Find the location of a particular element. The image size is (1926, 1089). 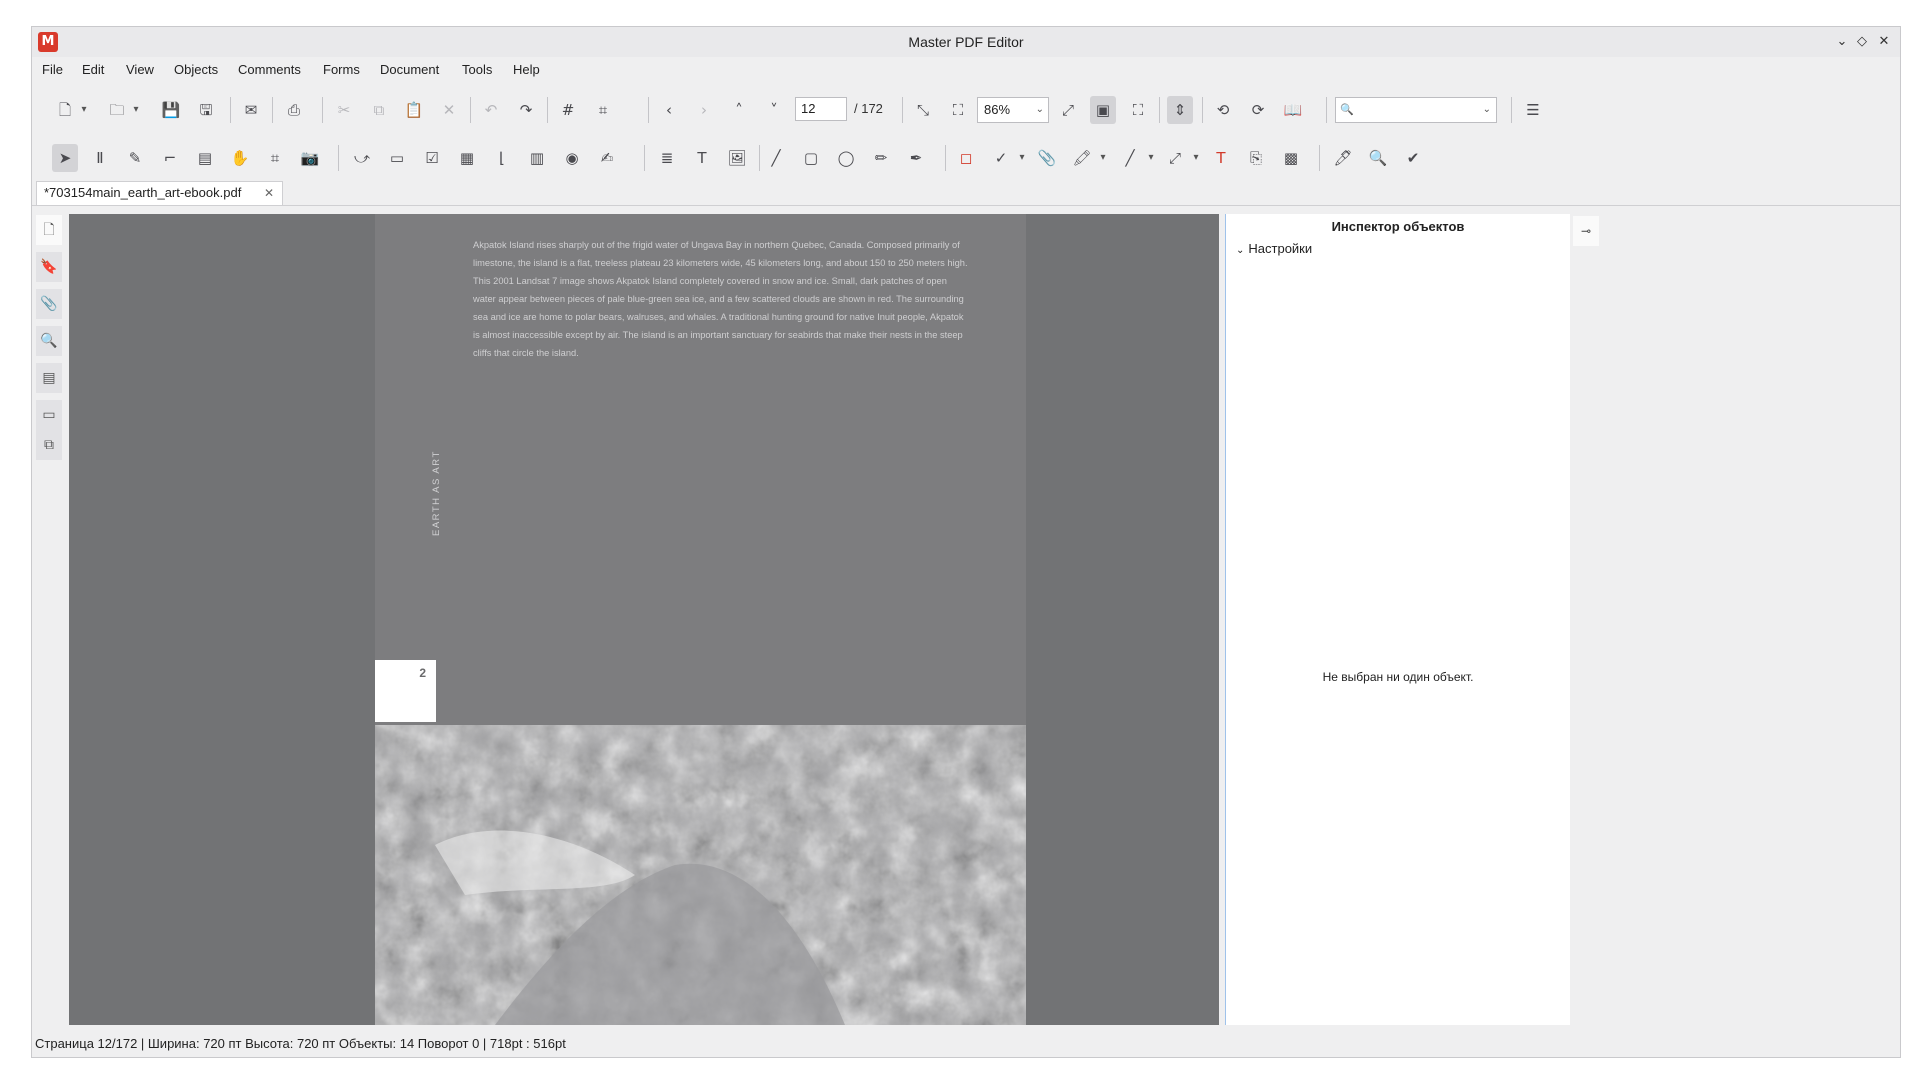

select-arrow-icon: ➤ is located at coordinates (65, 158).